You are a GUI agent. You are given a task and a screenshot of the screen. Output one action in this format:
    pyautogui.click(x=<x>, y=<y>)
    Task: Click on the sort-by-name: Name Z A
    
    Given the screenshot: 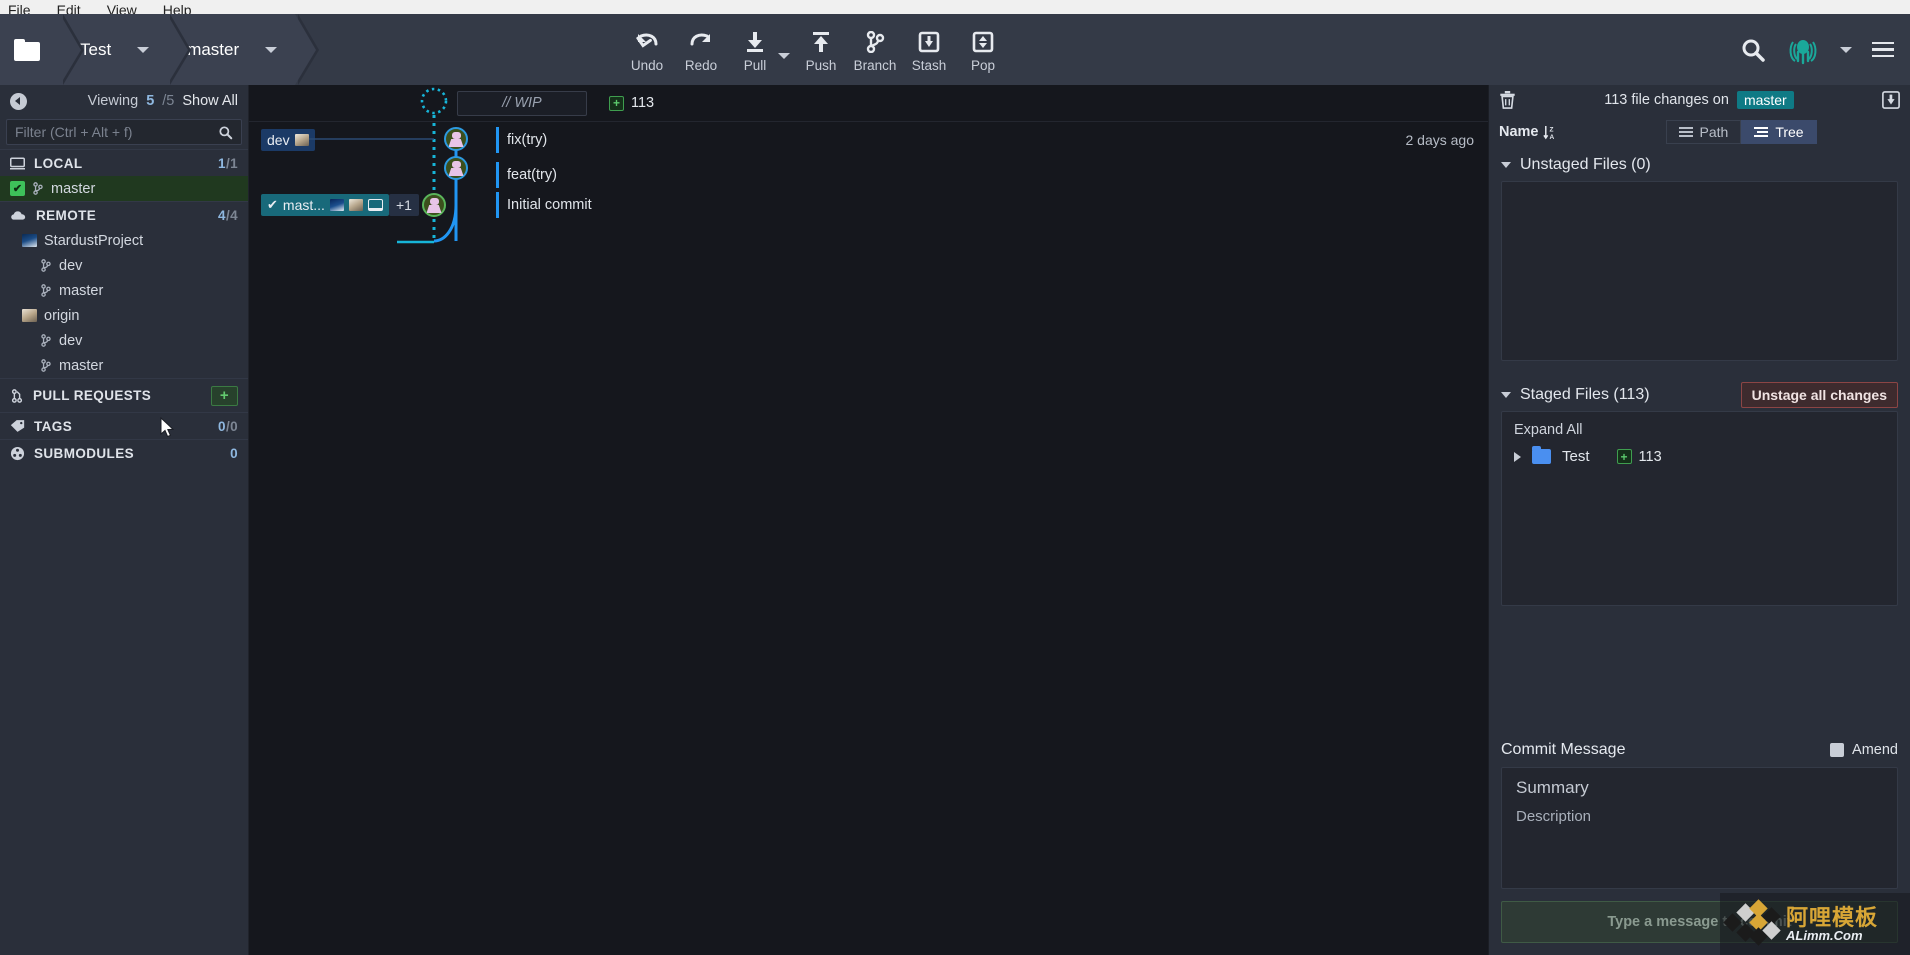 What is the action you would take?
    pyautogui.click(x=1527, y=132)
    